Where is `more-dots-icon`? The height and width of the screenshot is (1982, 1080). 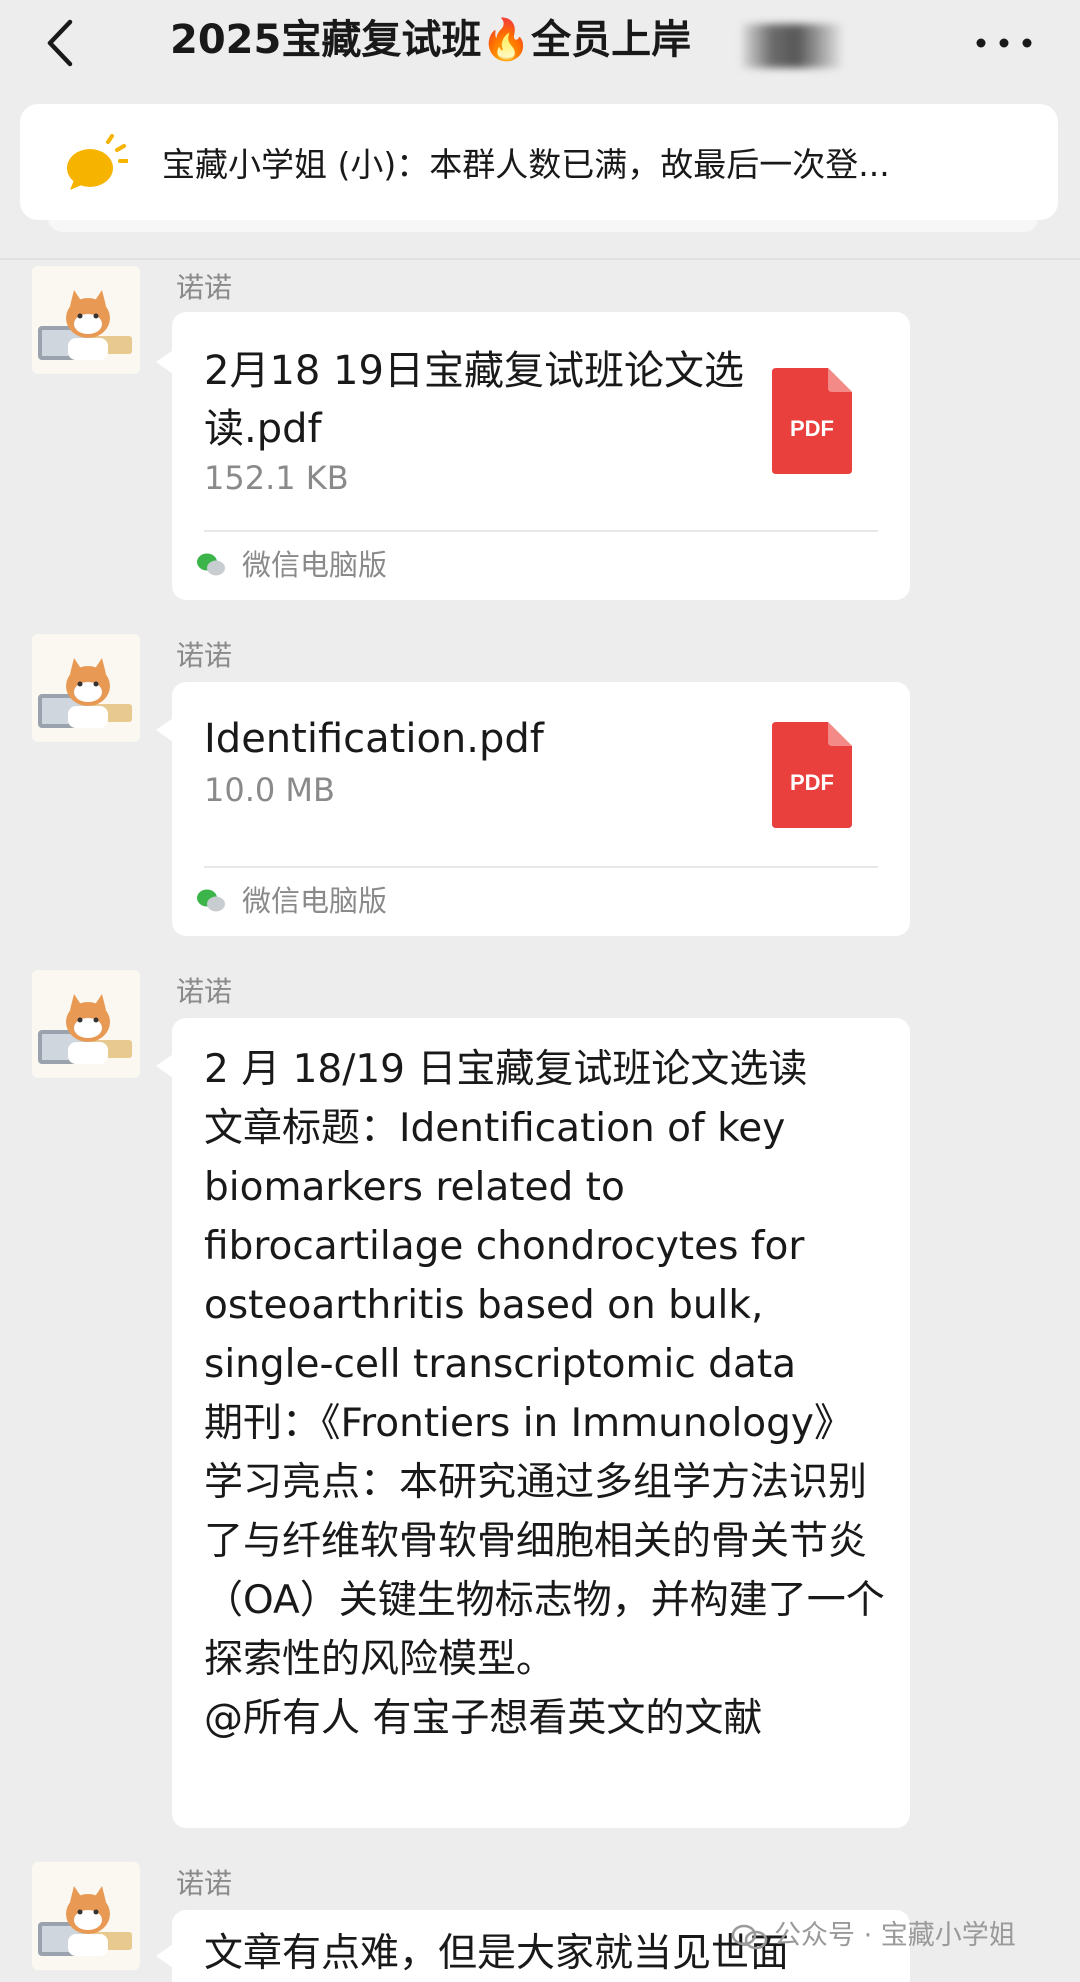
more-dots-icon is located at coordinates (1004, 43).